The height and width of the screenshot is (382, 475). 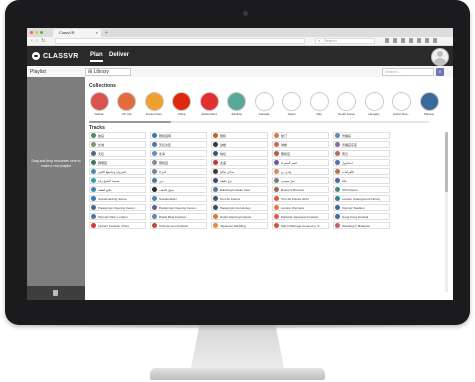 I want to click on track-item: 雍和宫, so click(x=300, y=153).